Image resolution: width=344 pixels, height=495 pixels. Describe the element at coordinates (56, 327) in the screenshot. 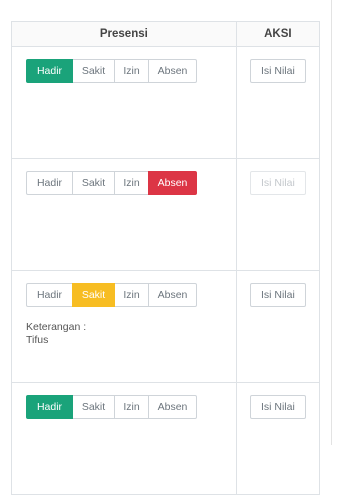

I see `keterangan-label: Keterangan :` at that location.